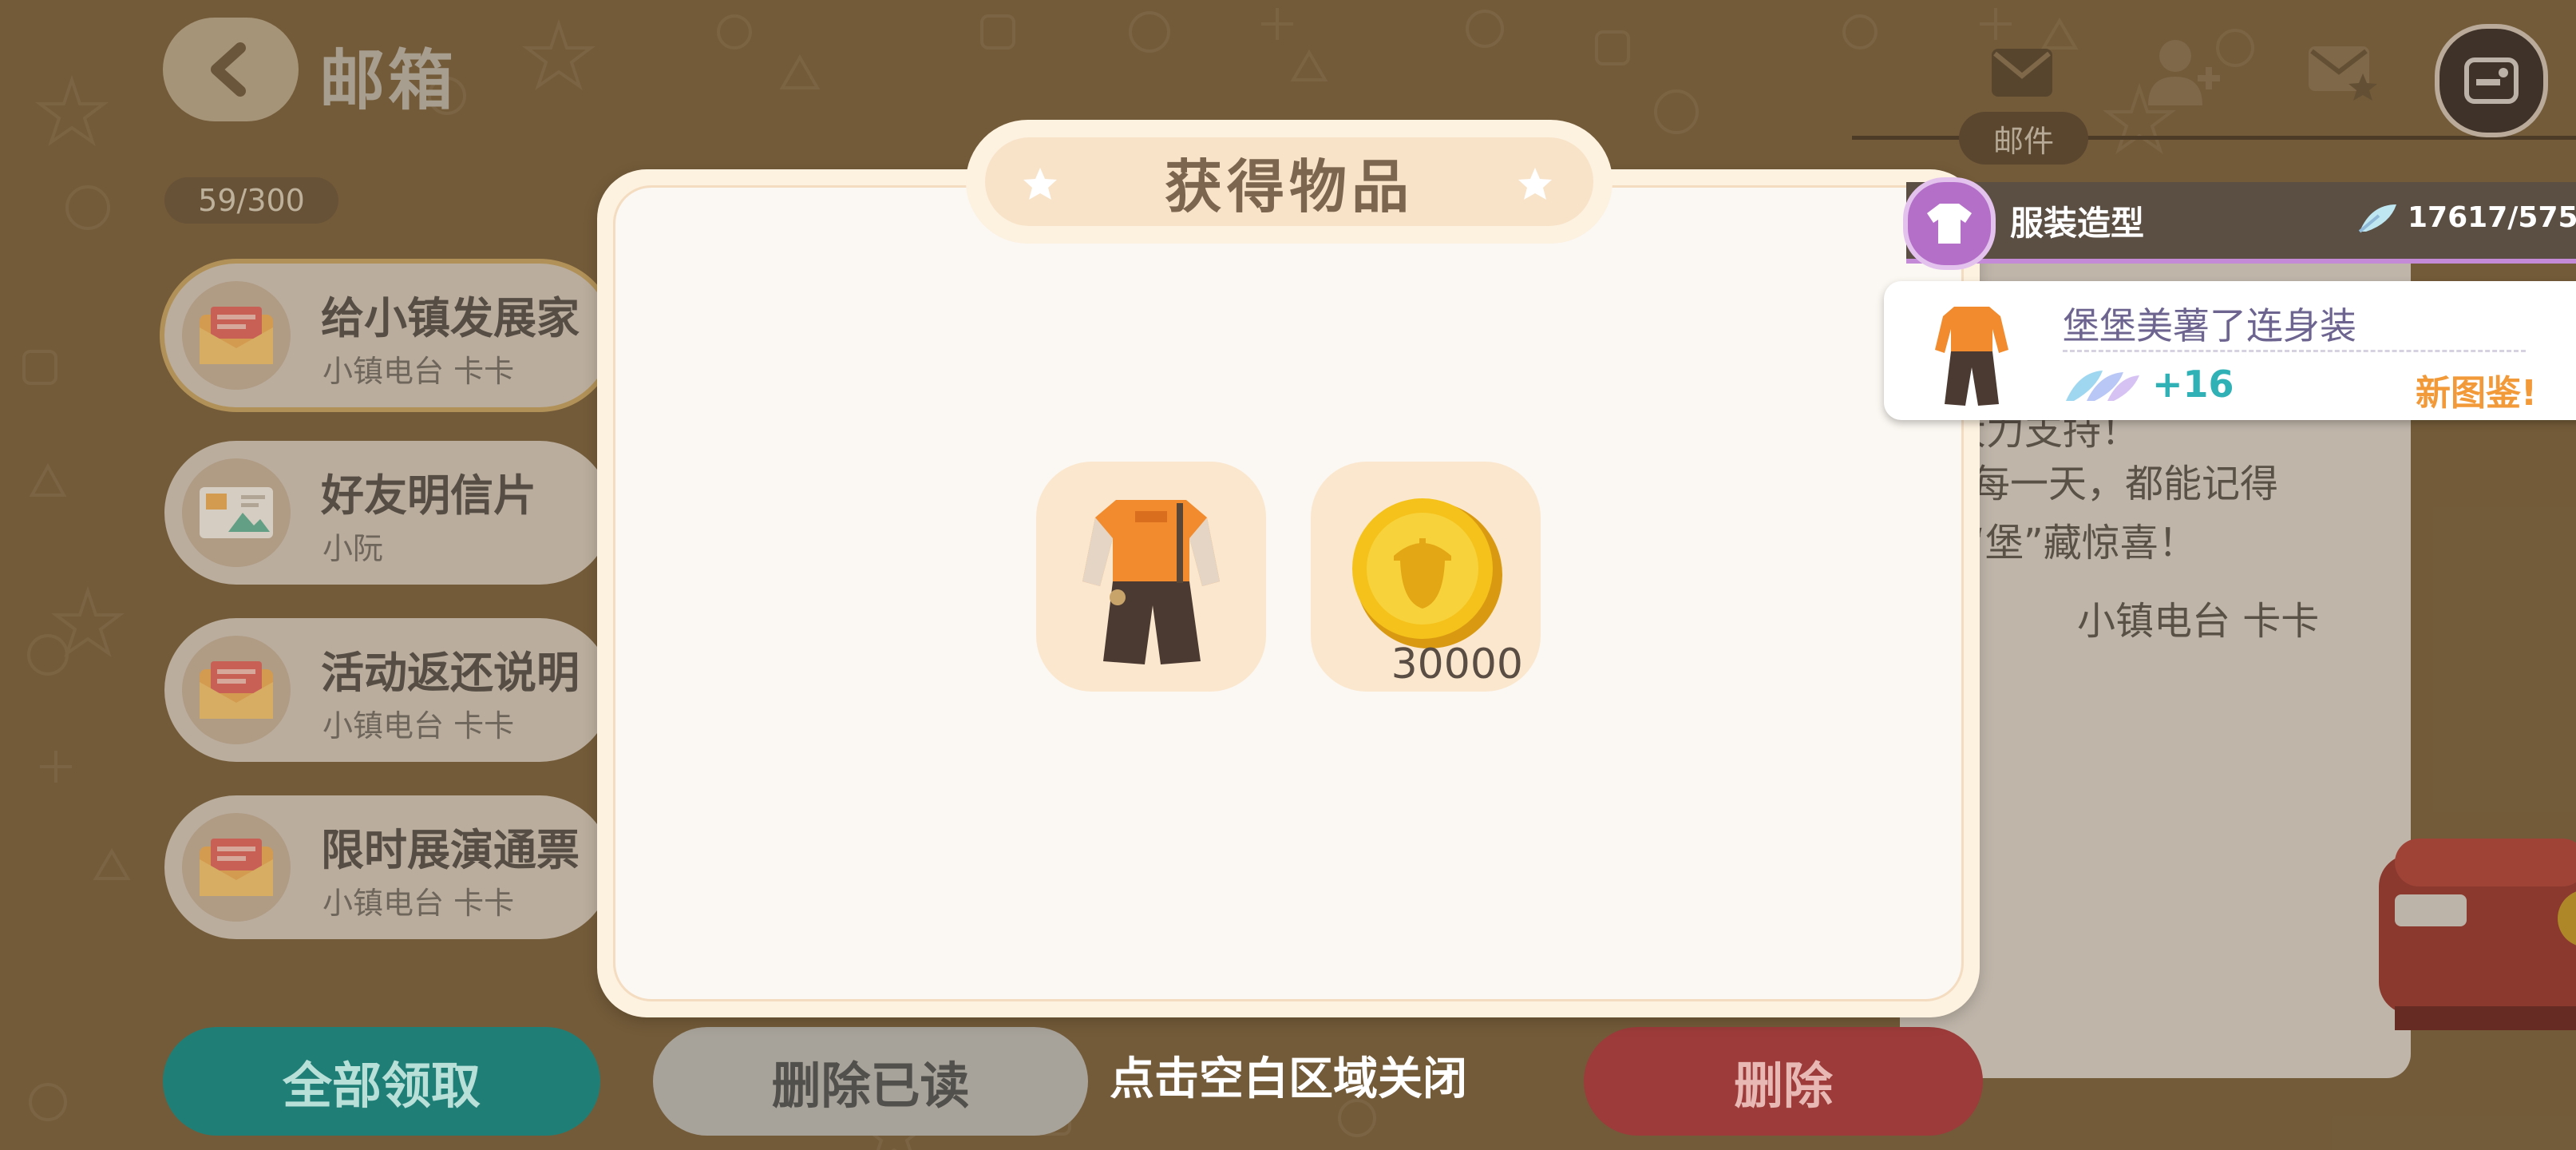 This screenshot has width=2576, height=1150. I want to click on reward-dialog-header-plate: 获得物品, so click(1289, 182).